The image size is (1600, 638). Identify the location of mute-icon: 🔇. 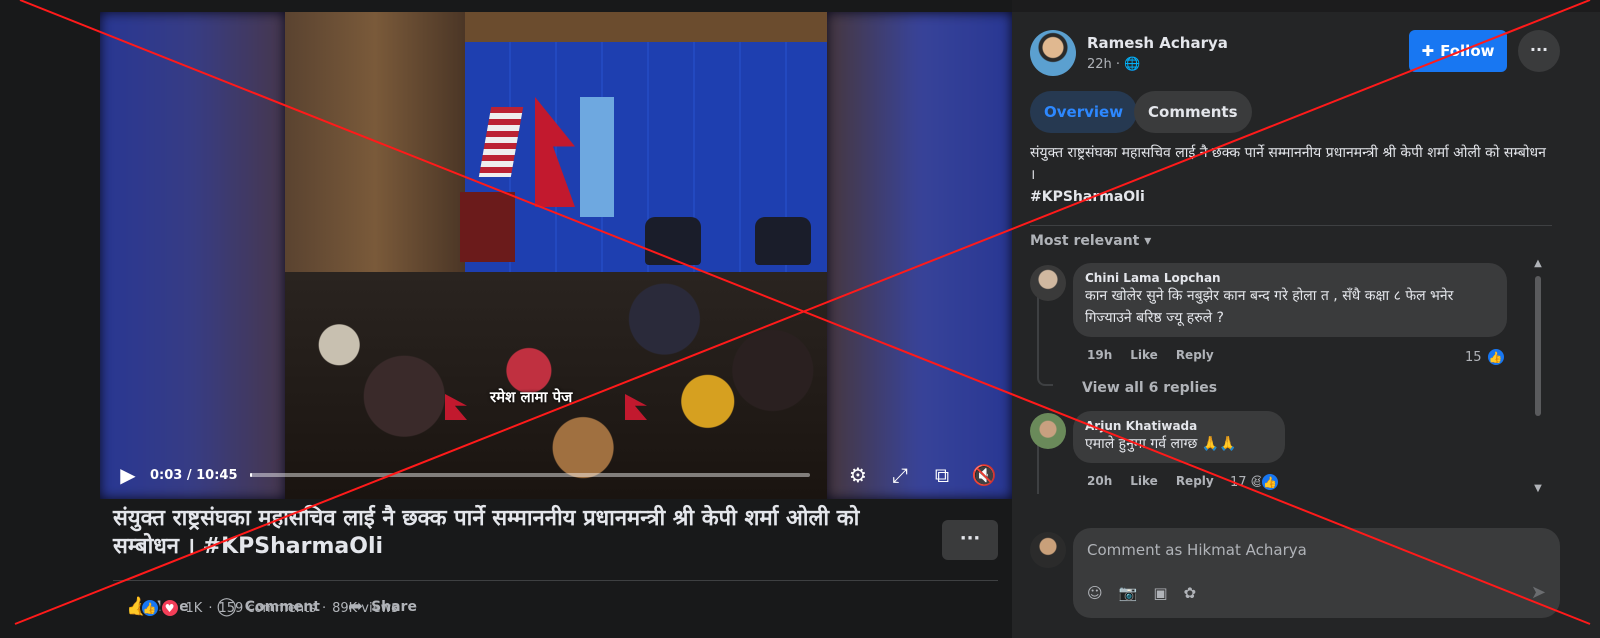
(984, 475).